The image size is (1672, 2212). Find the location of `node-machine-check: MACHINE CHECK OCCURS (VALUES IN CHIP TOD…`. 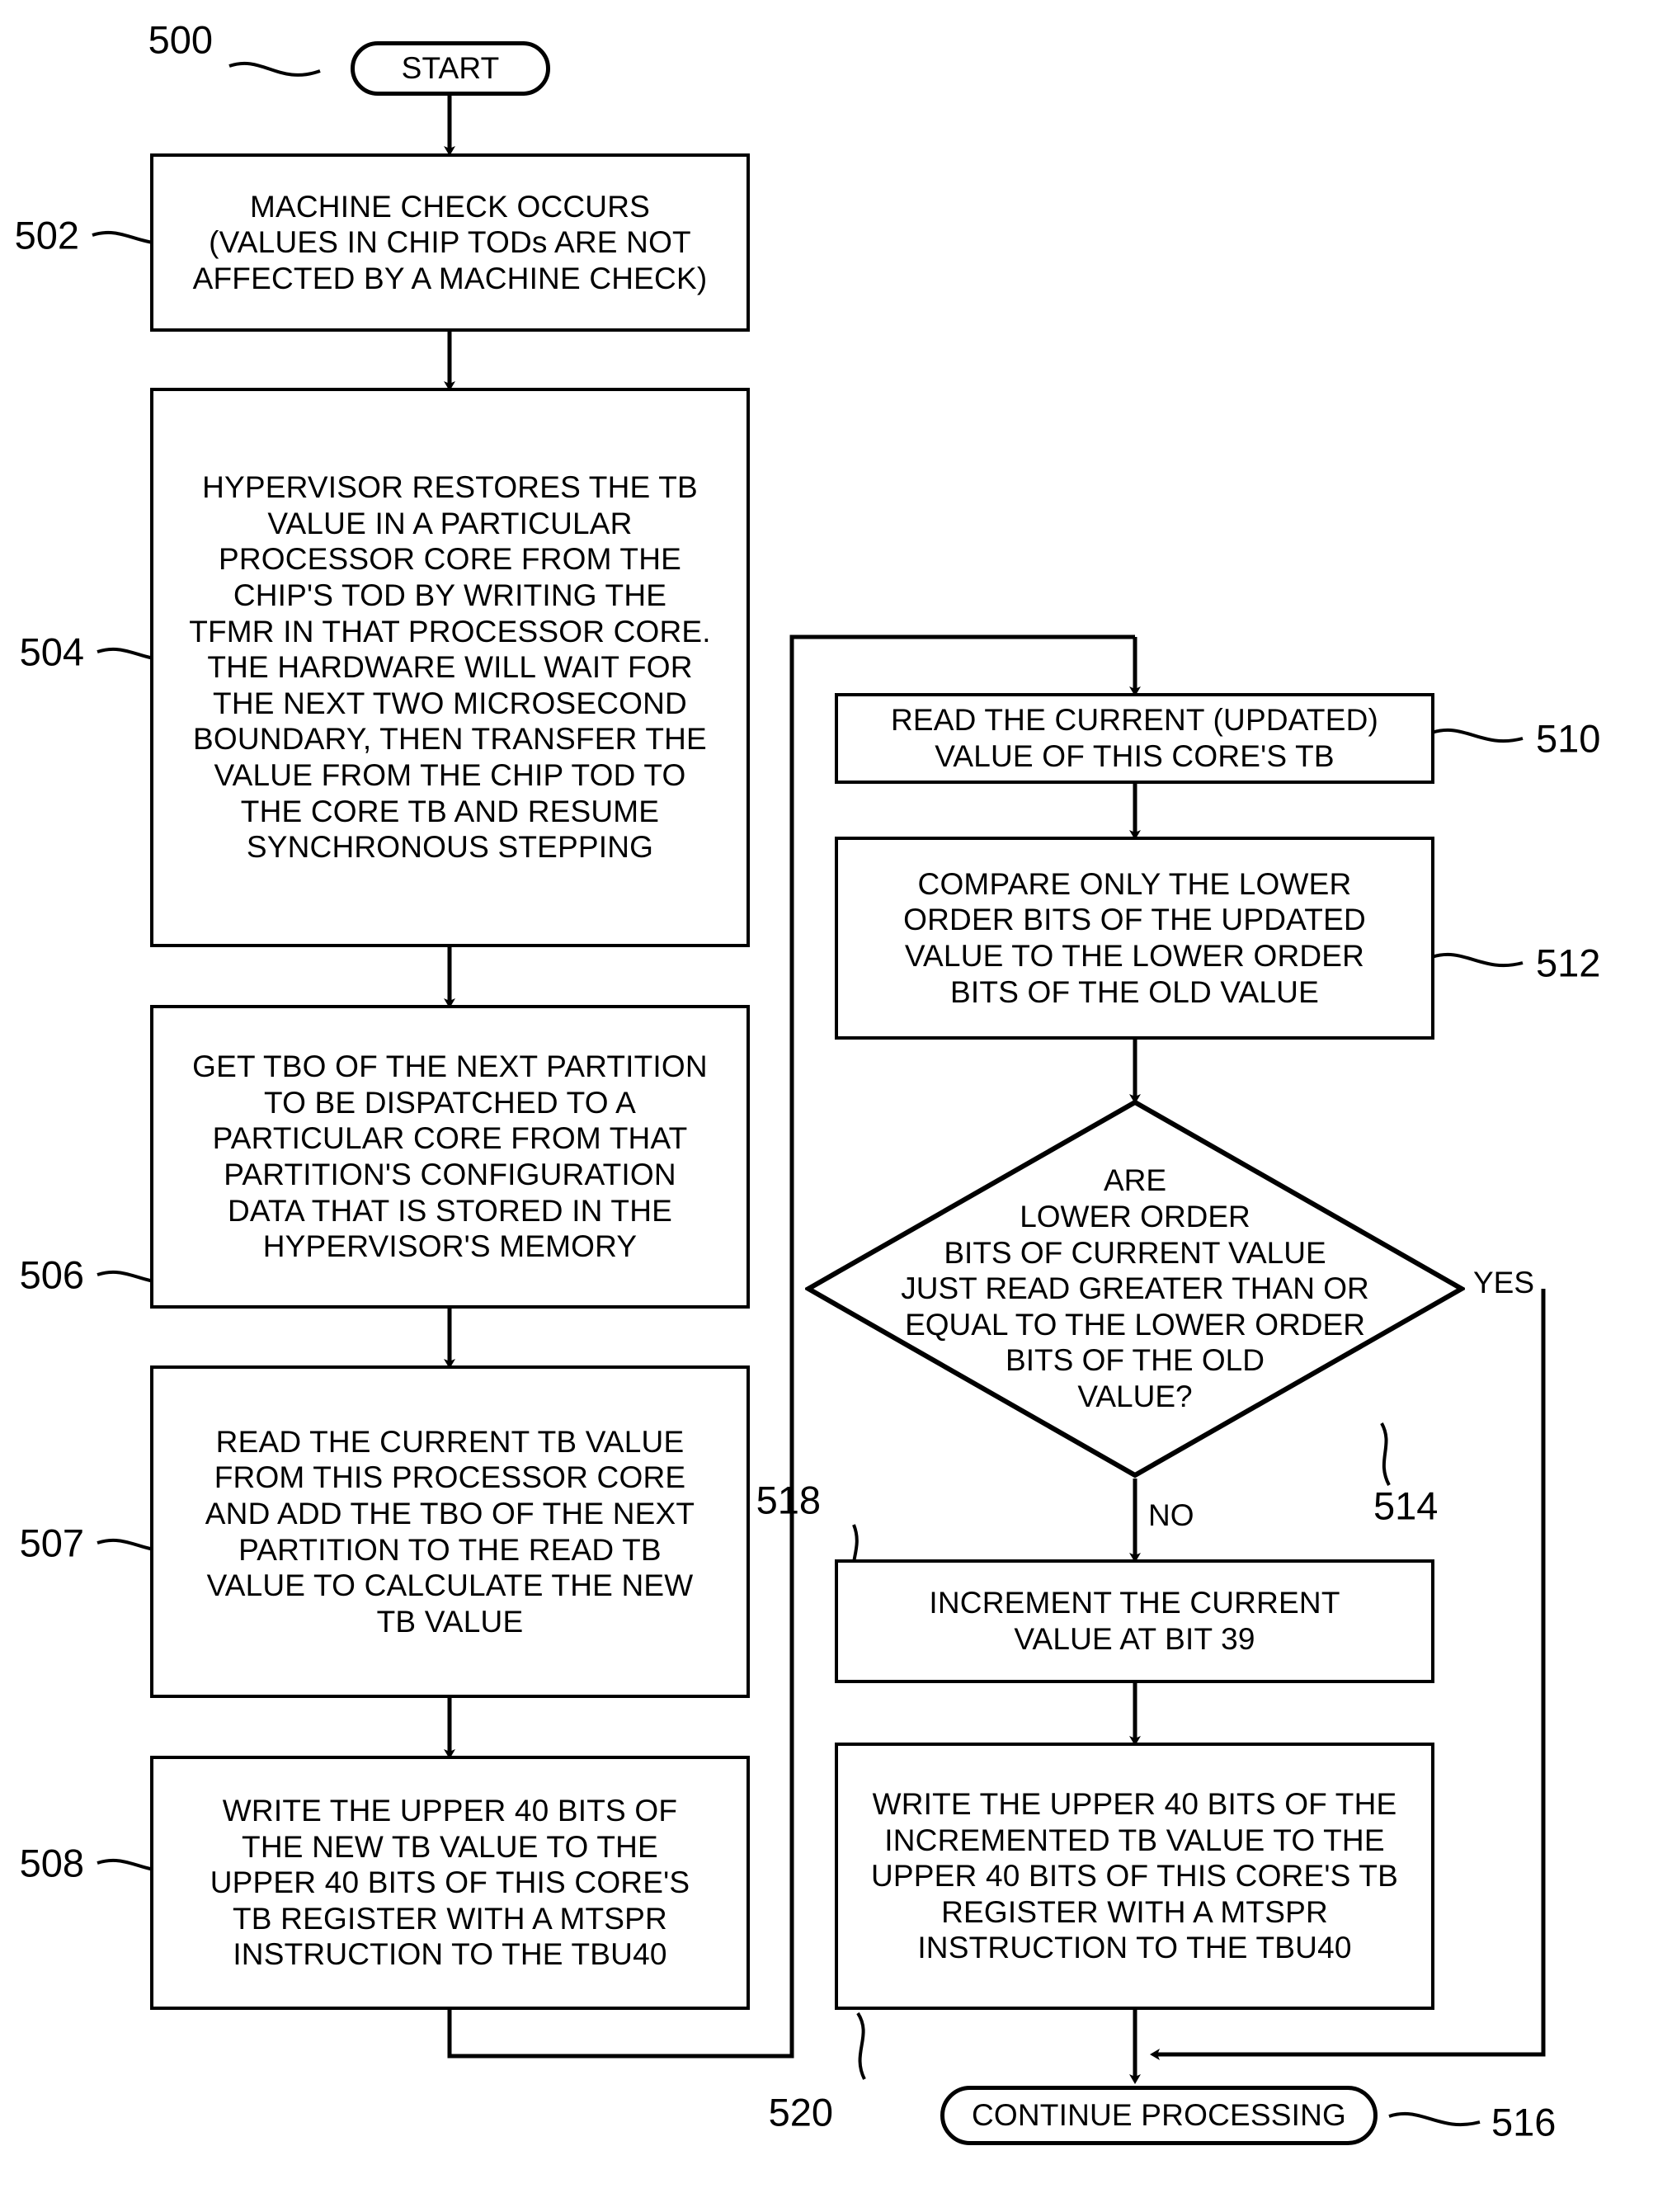

node-machine-check: MACHINE CHECK OCCURS (VALUES IN CHIP TOD… is located at coordinates (450, 242).